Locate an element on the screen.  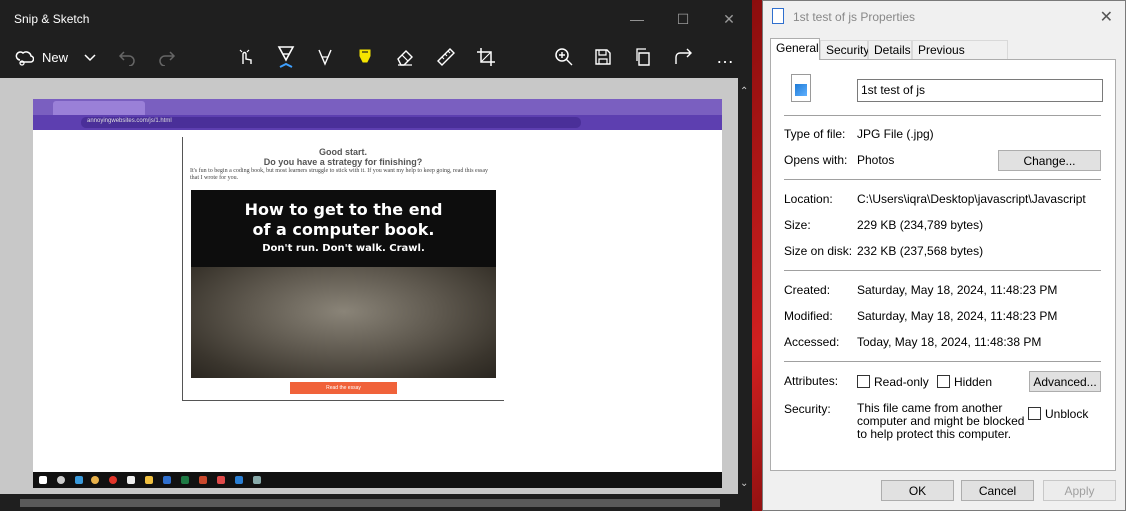
vscode-icon is located at coordinates (239, 480).